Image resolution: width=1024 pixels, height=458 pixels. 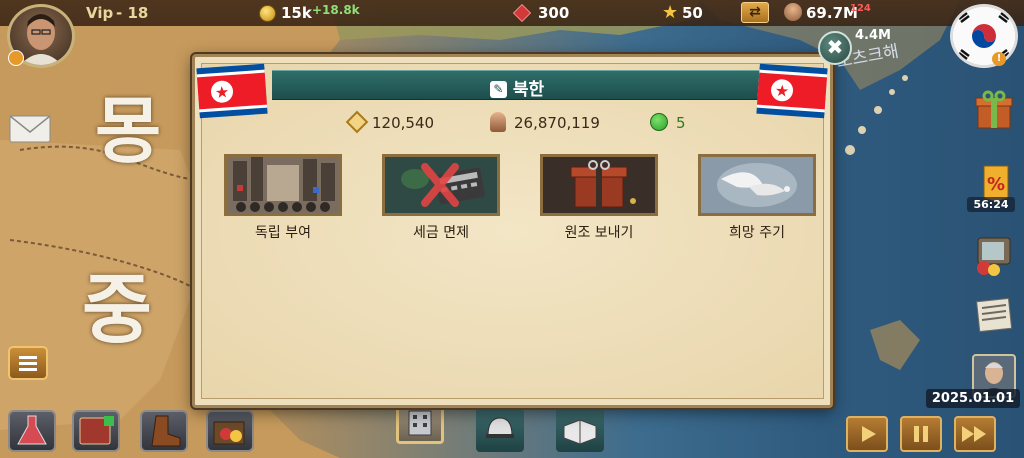 What do you see at coordinates (973, 398) in the screenshot?
I see `game-date: 2025.01.01` at bounding box center [973, 398].